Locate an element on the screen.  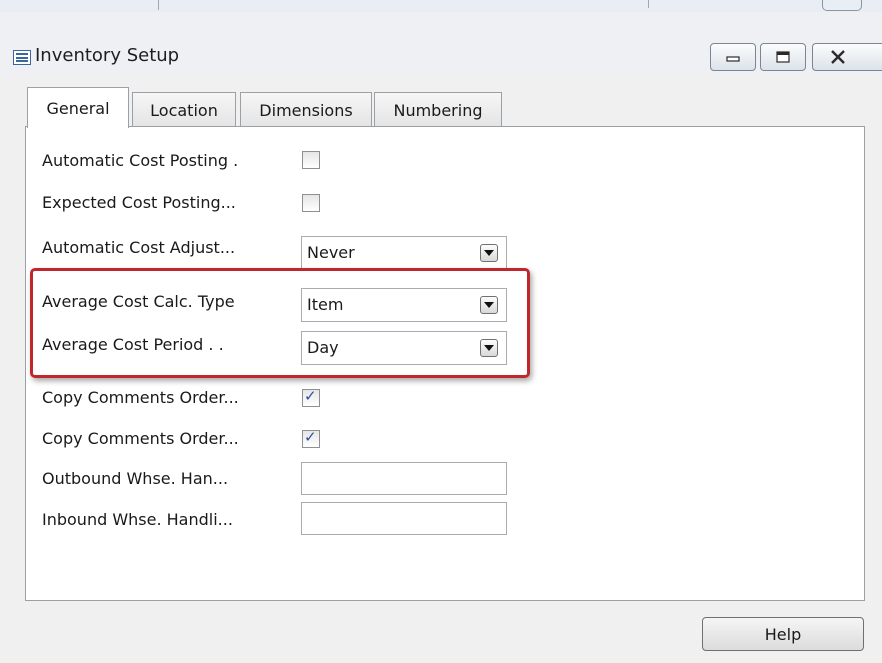
tab-location: Location is located at coordinates (184, 109).